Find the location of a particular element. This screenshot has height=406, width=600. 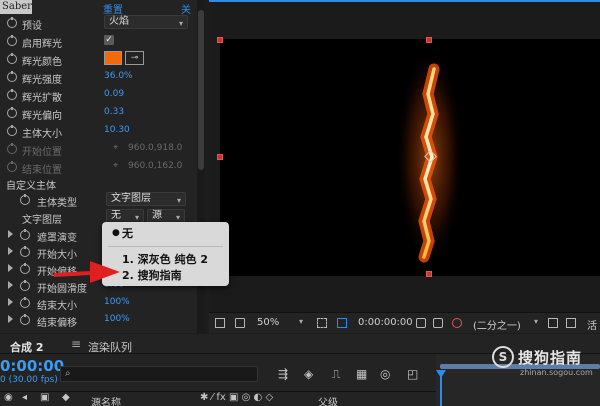

param-label: 主体大小 is located at coordinates (42, 134).